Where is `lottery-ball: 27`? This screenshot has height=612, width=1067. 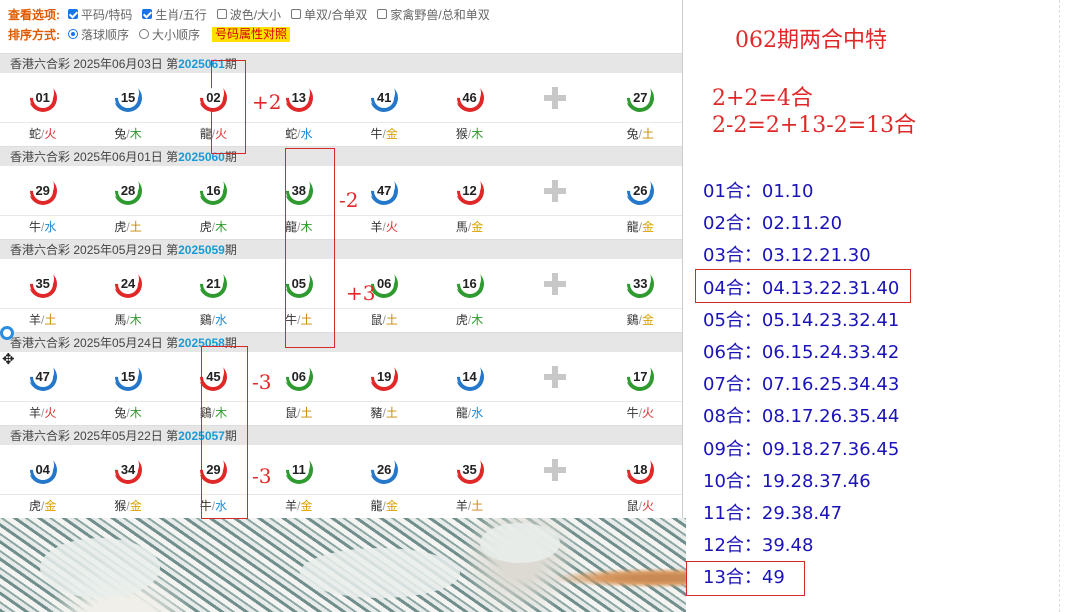
lottery-ball: 27 is located at coordinates (640, 97).